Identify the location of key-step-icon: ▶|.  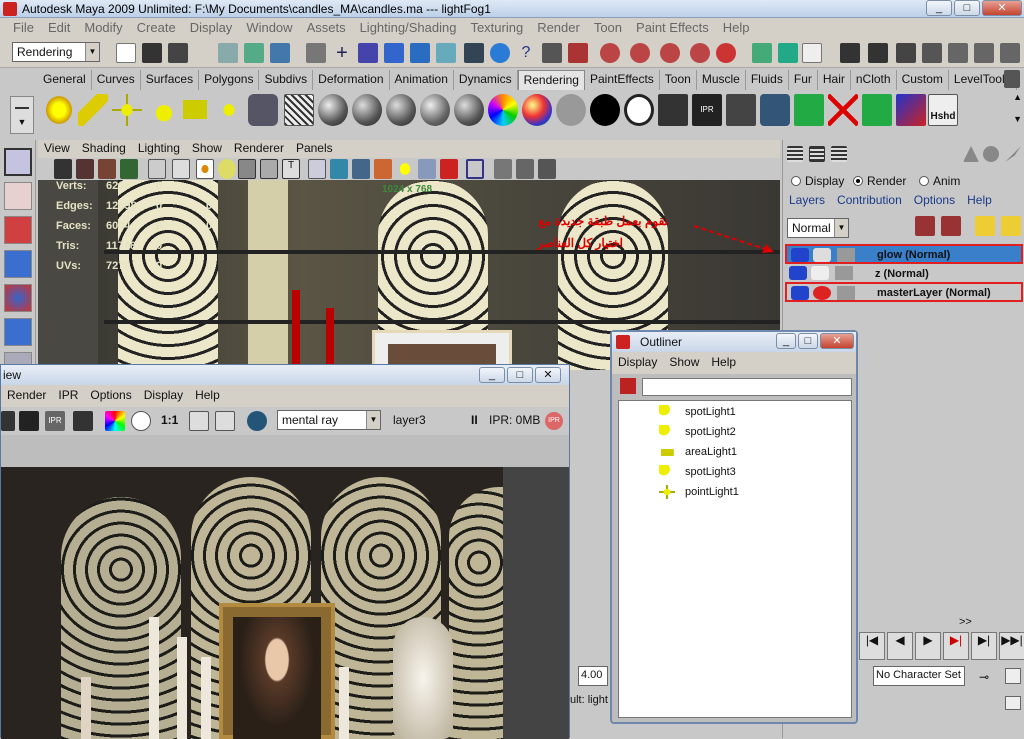
(956, 646).